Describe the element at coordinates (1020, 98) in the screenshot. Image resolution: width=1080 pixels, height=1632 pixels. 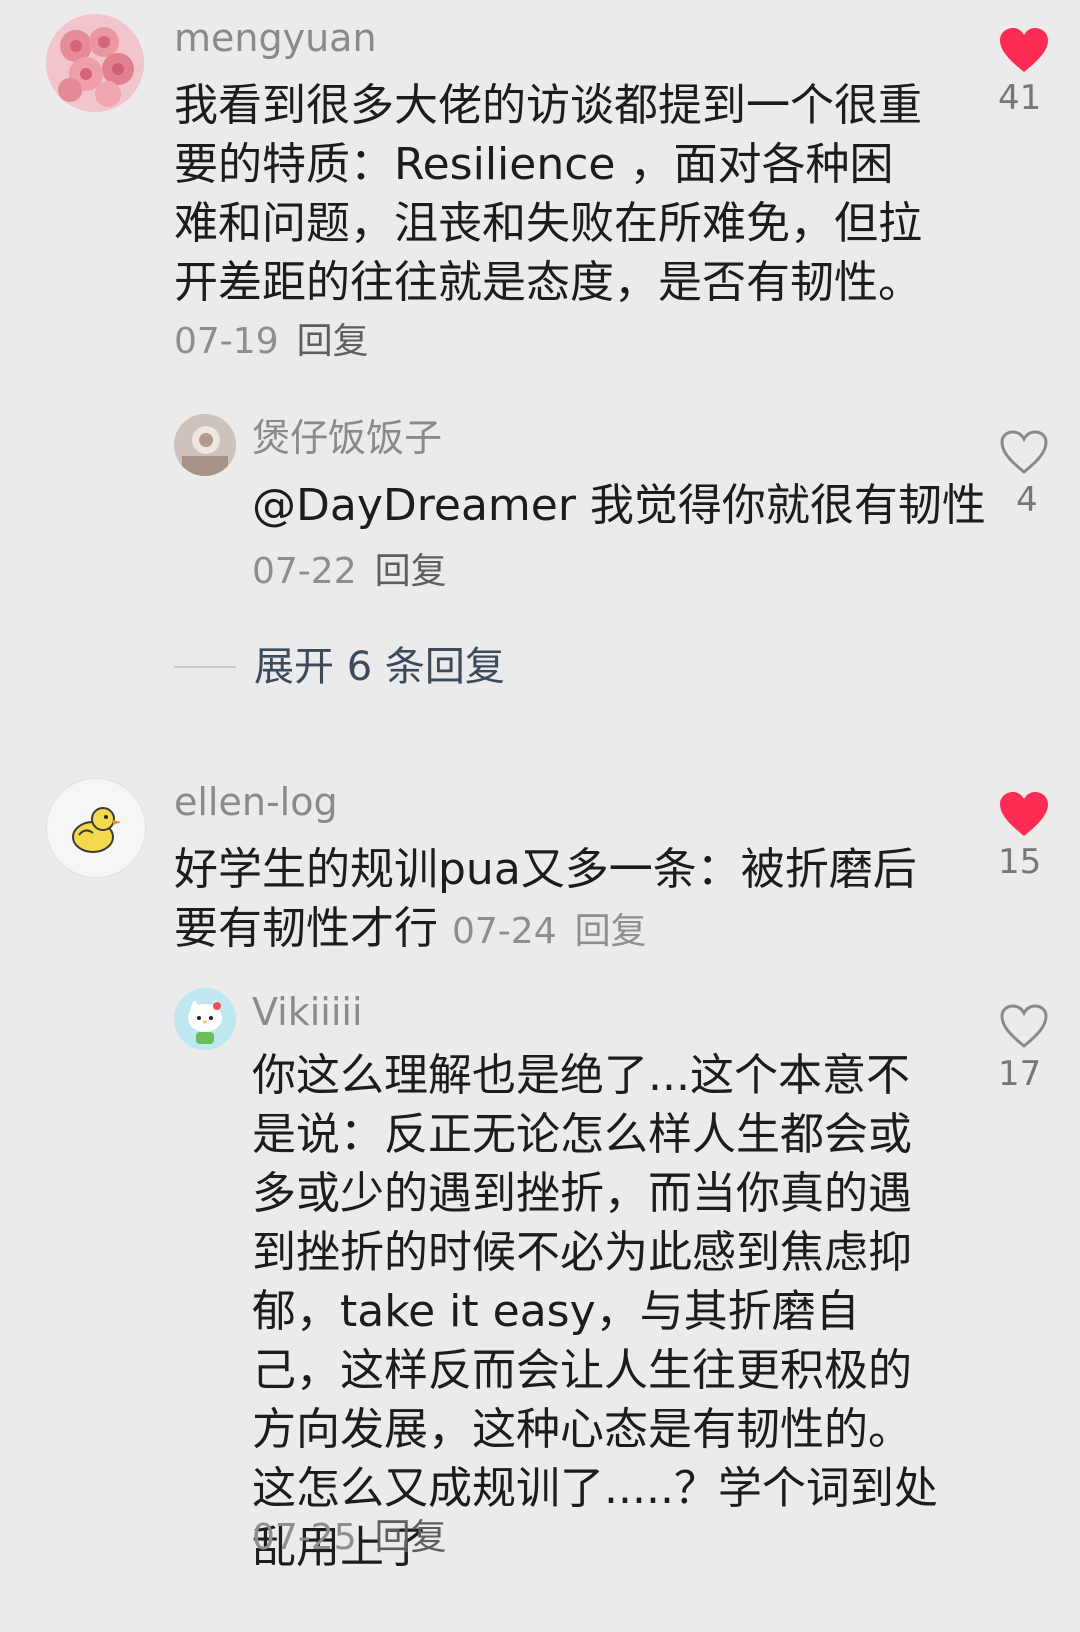
I see `like-count: 41` at that location.